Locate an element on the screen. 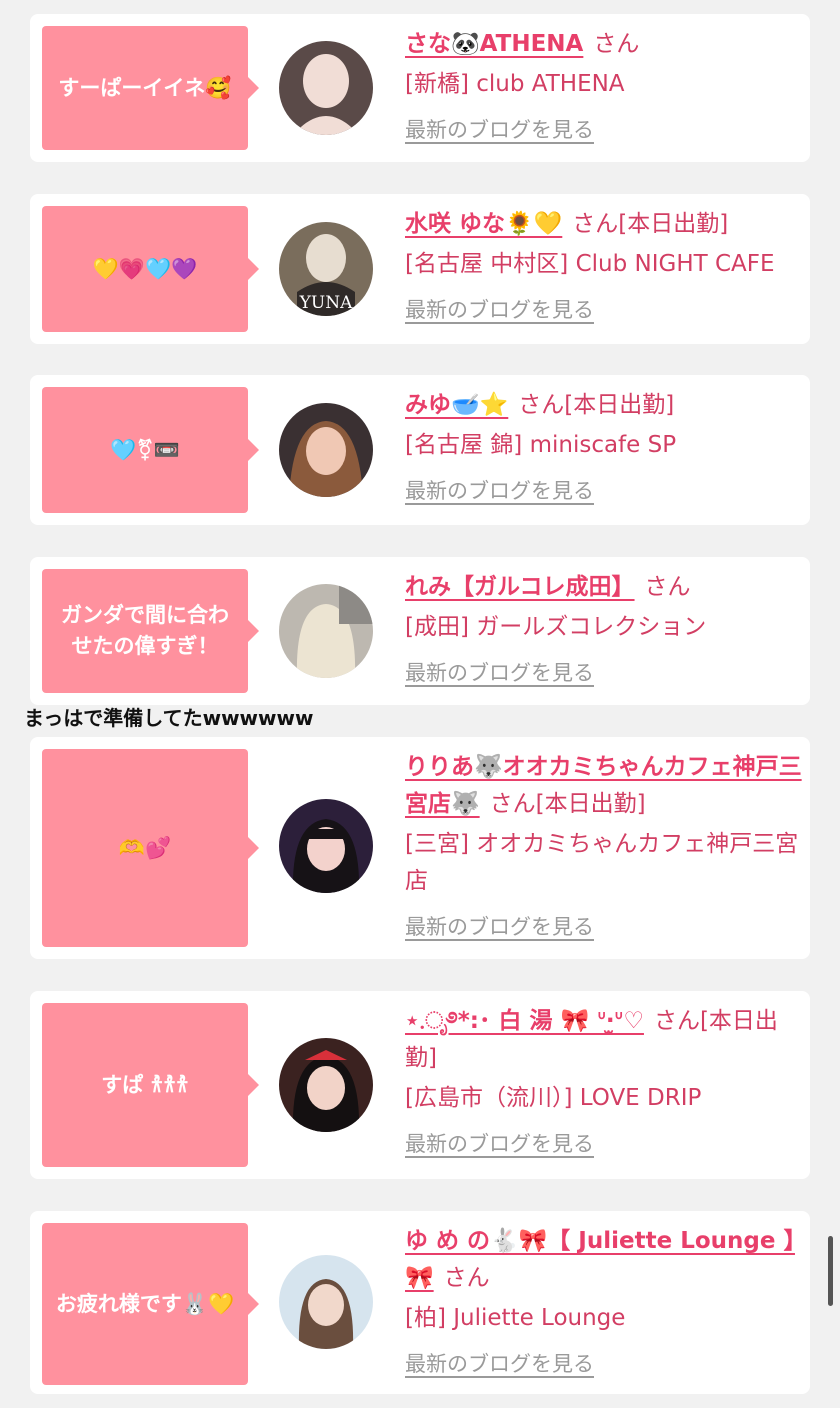 The height and width of the screenshot is (1408, 840). message-text: すーぱーイイネ🥰 is located at coordinates (145, 87).